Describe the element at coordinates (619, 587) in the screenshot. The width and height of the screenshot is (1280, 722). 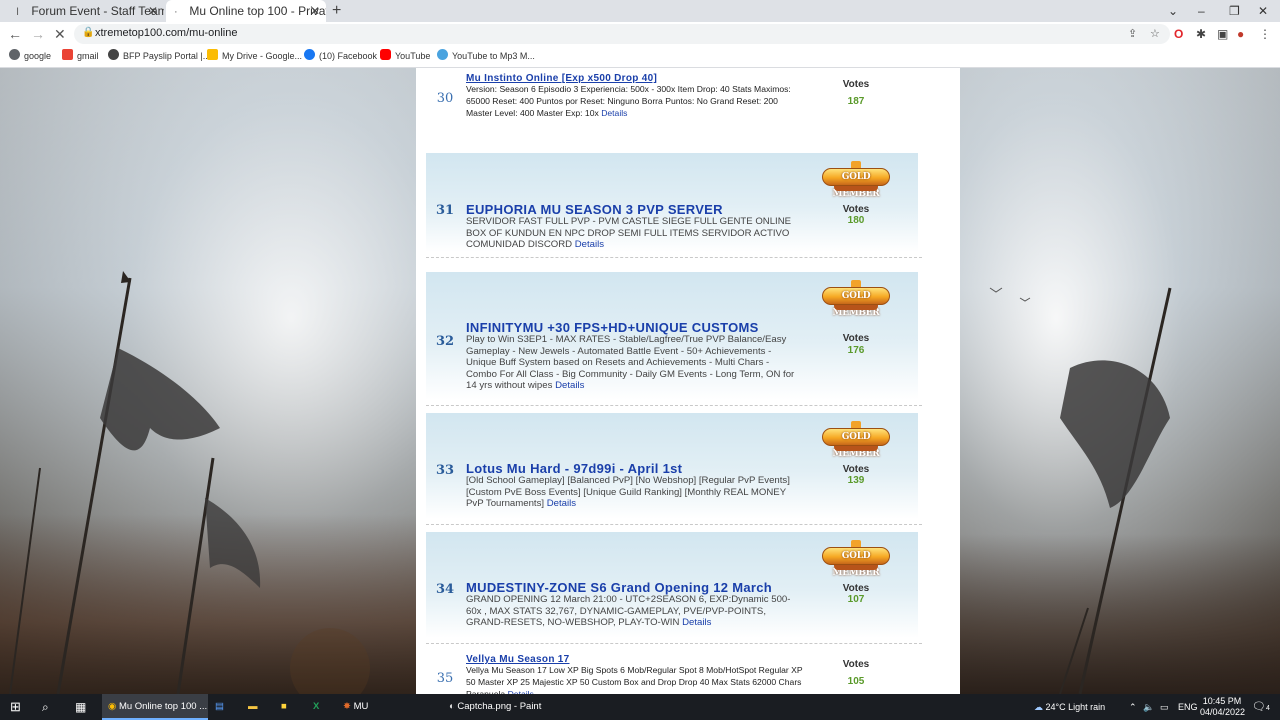
I see `server-title-link: MUDESTINY-ZONE S6 Grand Opening 12 March` at that location.